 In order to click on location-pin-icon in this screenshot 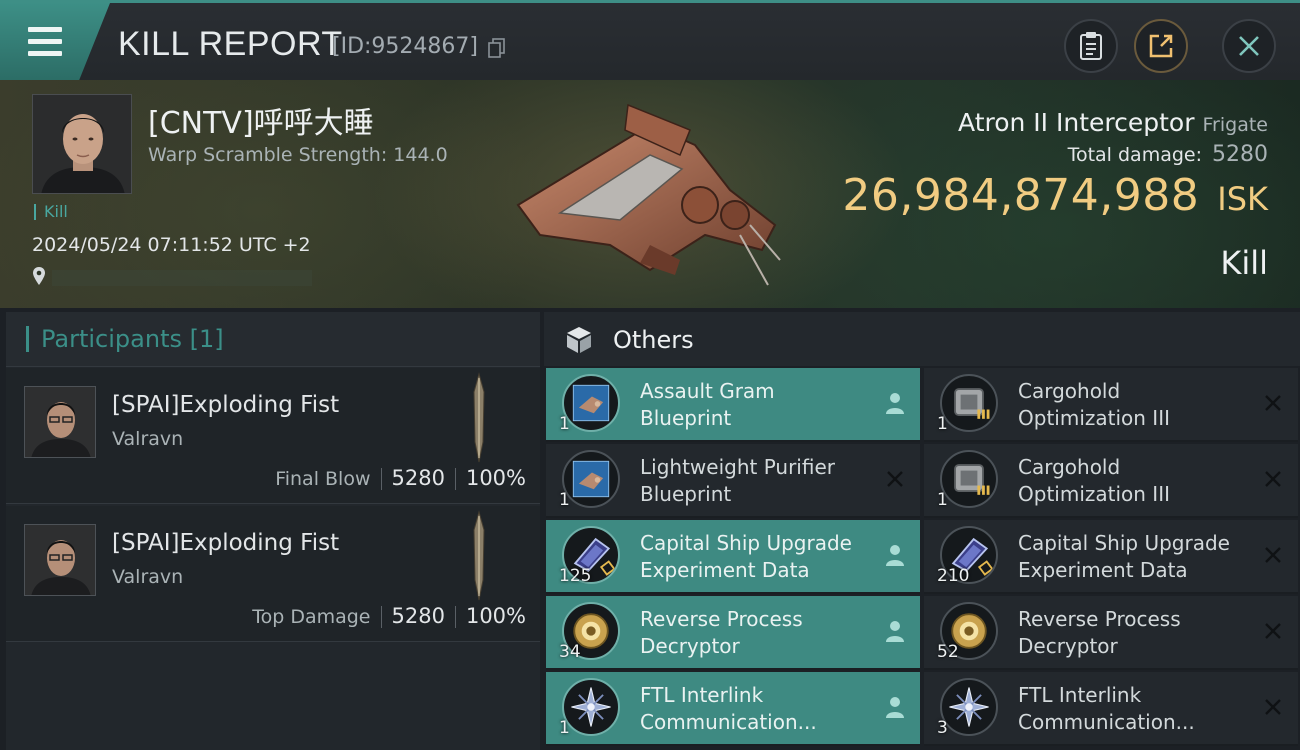, I will do `click(39, 276)`.